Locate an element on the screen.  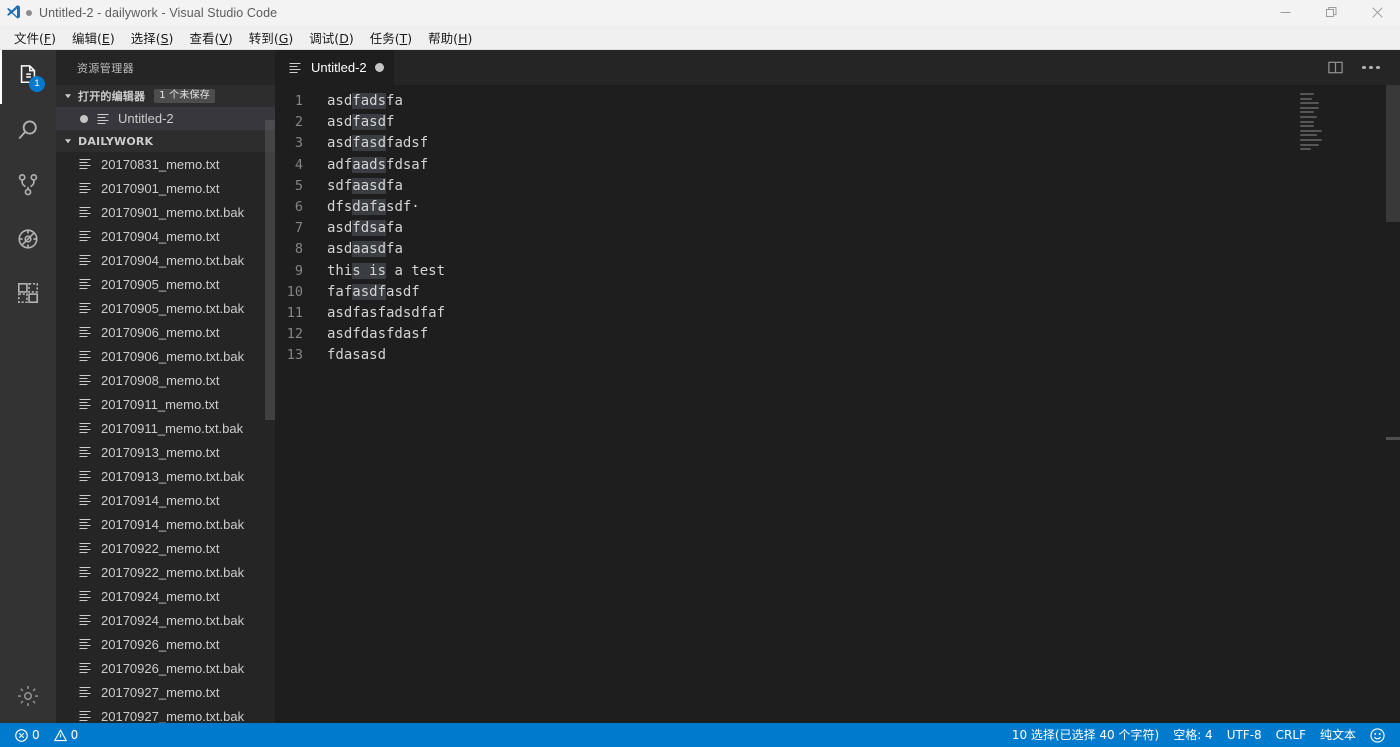
file-tree-item: 20170905_memo.txt.bak is located at coordinates (165, 308).